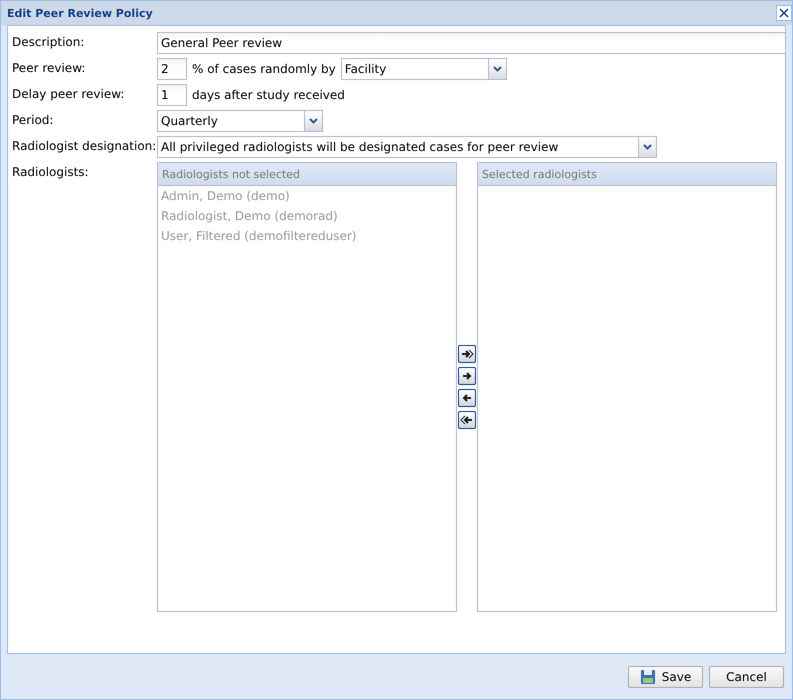 The image size is (793, 700). I want to click on dropdown: All privileged radiologists will be designated cases for peer review, so click(407, 147).